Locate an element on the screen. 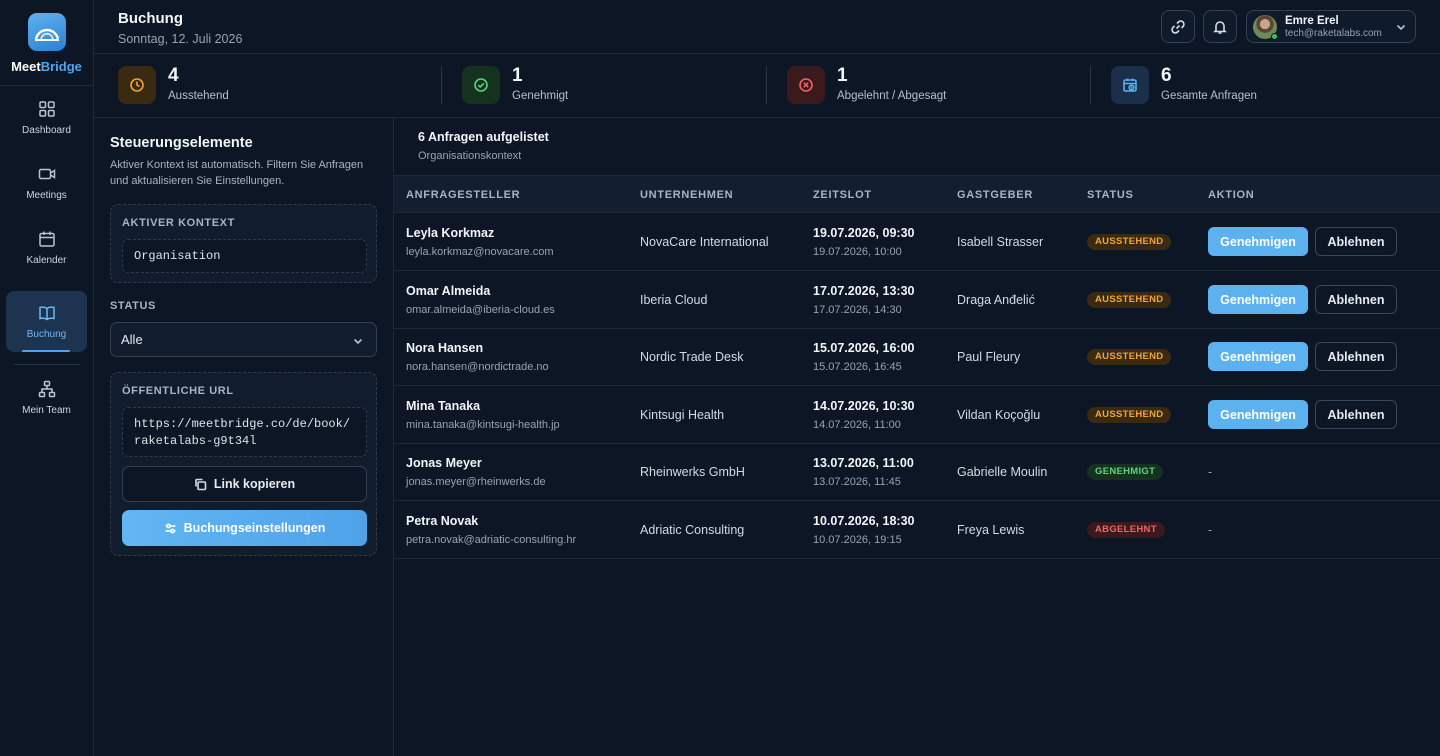 The image size is (1440, 756). requester-name: Omar Almeida is located at coordinates (448, 291).